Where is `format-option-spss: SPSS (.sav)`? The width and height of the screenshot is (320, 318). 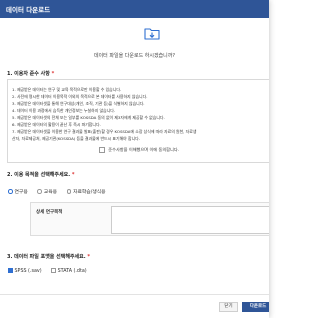 format-option-spss: SPSS (.sav) is located at coordinates (25, 271).